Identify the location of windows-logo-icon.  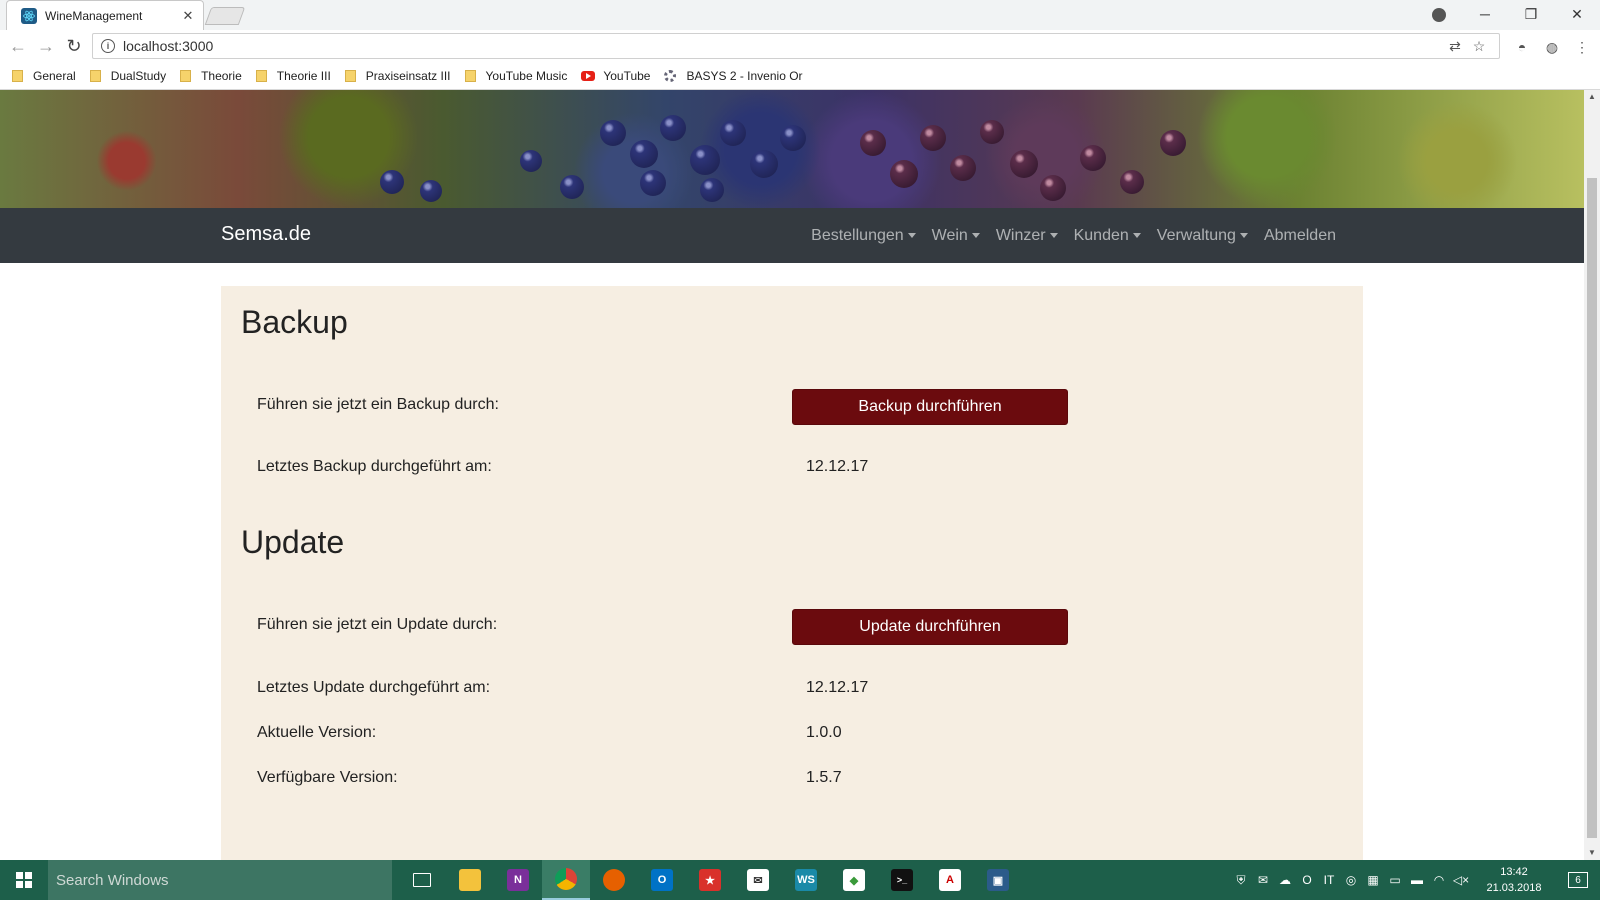
(24, 880).